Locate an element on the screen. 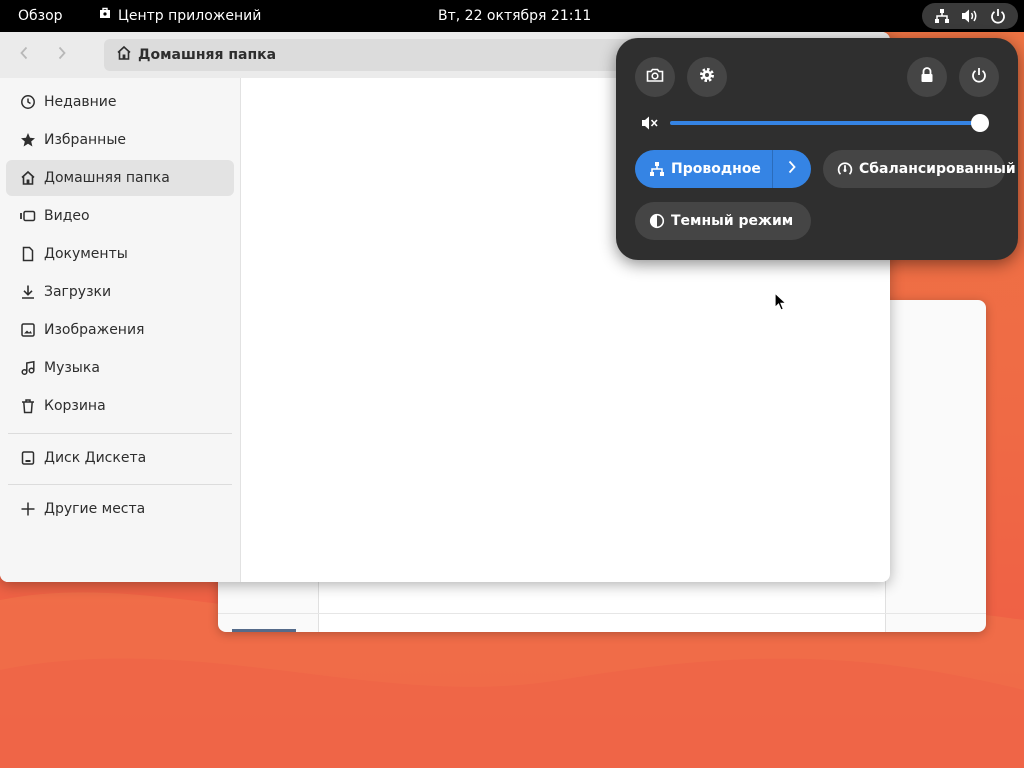  volume-slider-handle is located at coordinates (979, 123).